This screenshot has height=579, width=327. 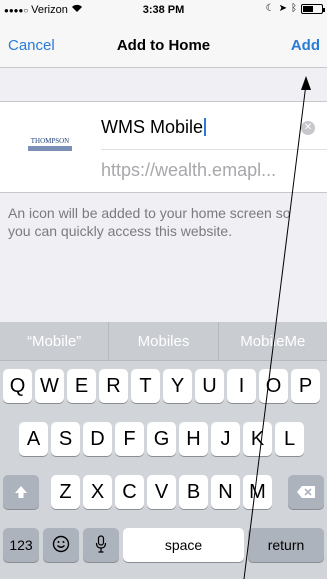 What do you see at coordinates (289, 439) in the screenshot?
I see `key-l: L` at bounding box center [289, 439].